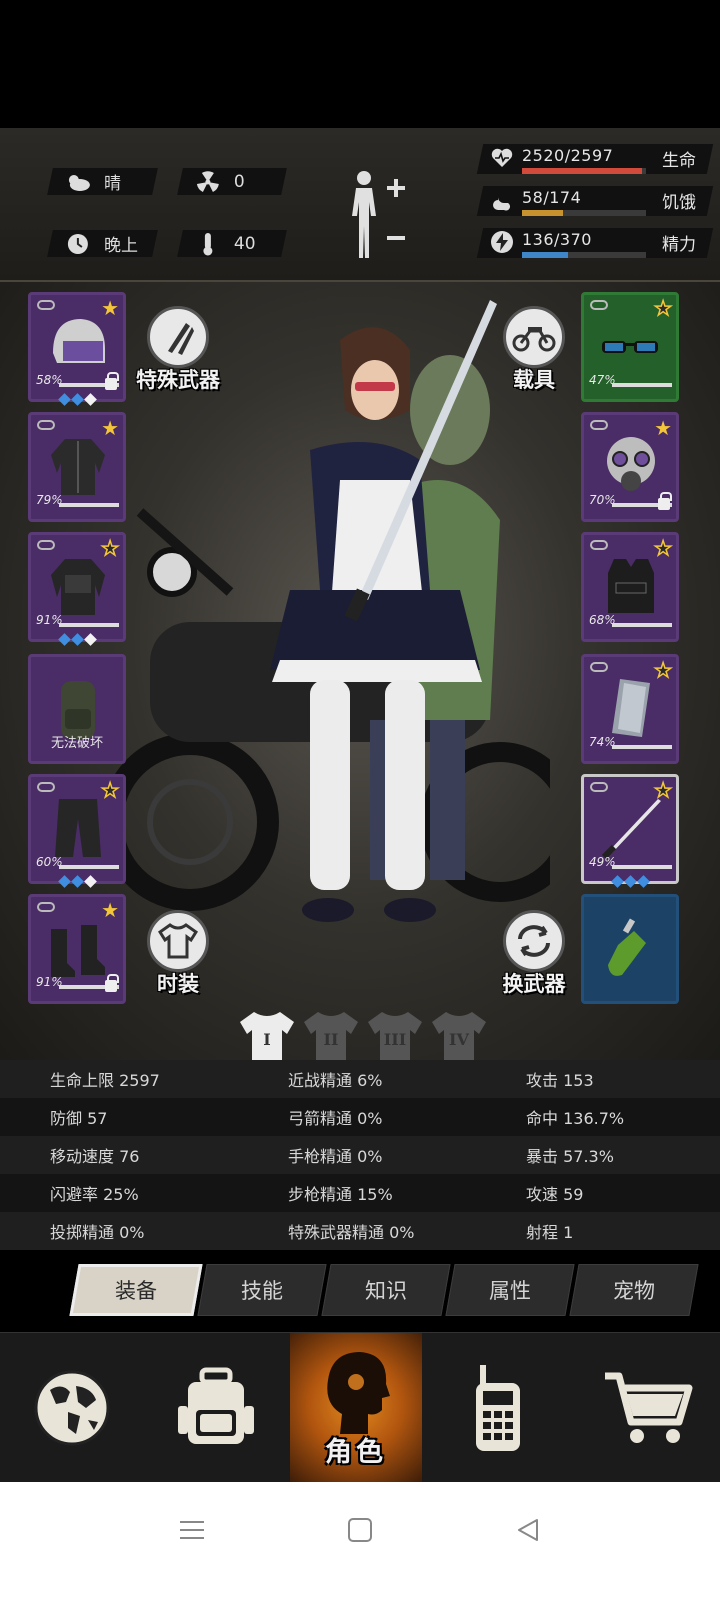 The width and height of the screenshot is (720, 1600). I want to click on equipment-slot-shield: ★ 74%, so click(630, 709).